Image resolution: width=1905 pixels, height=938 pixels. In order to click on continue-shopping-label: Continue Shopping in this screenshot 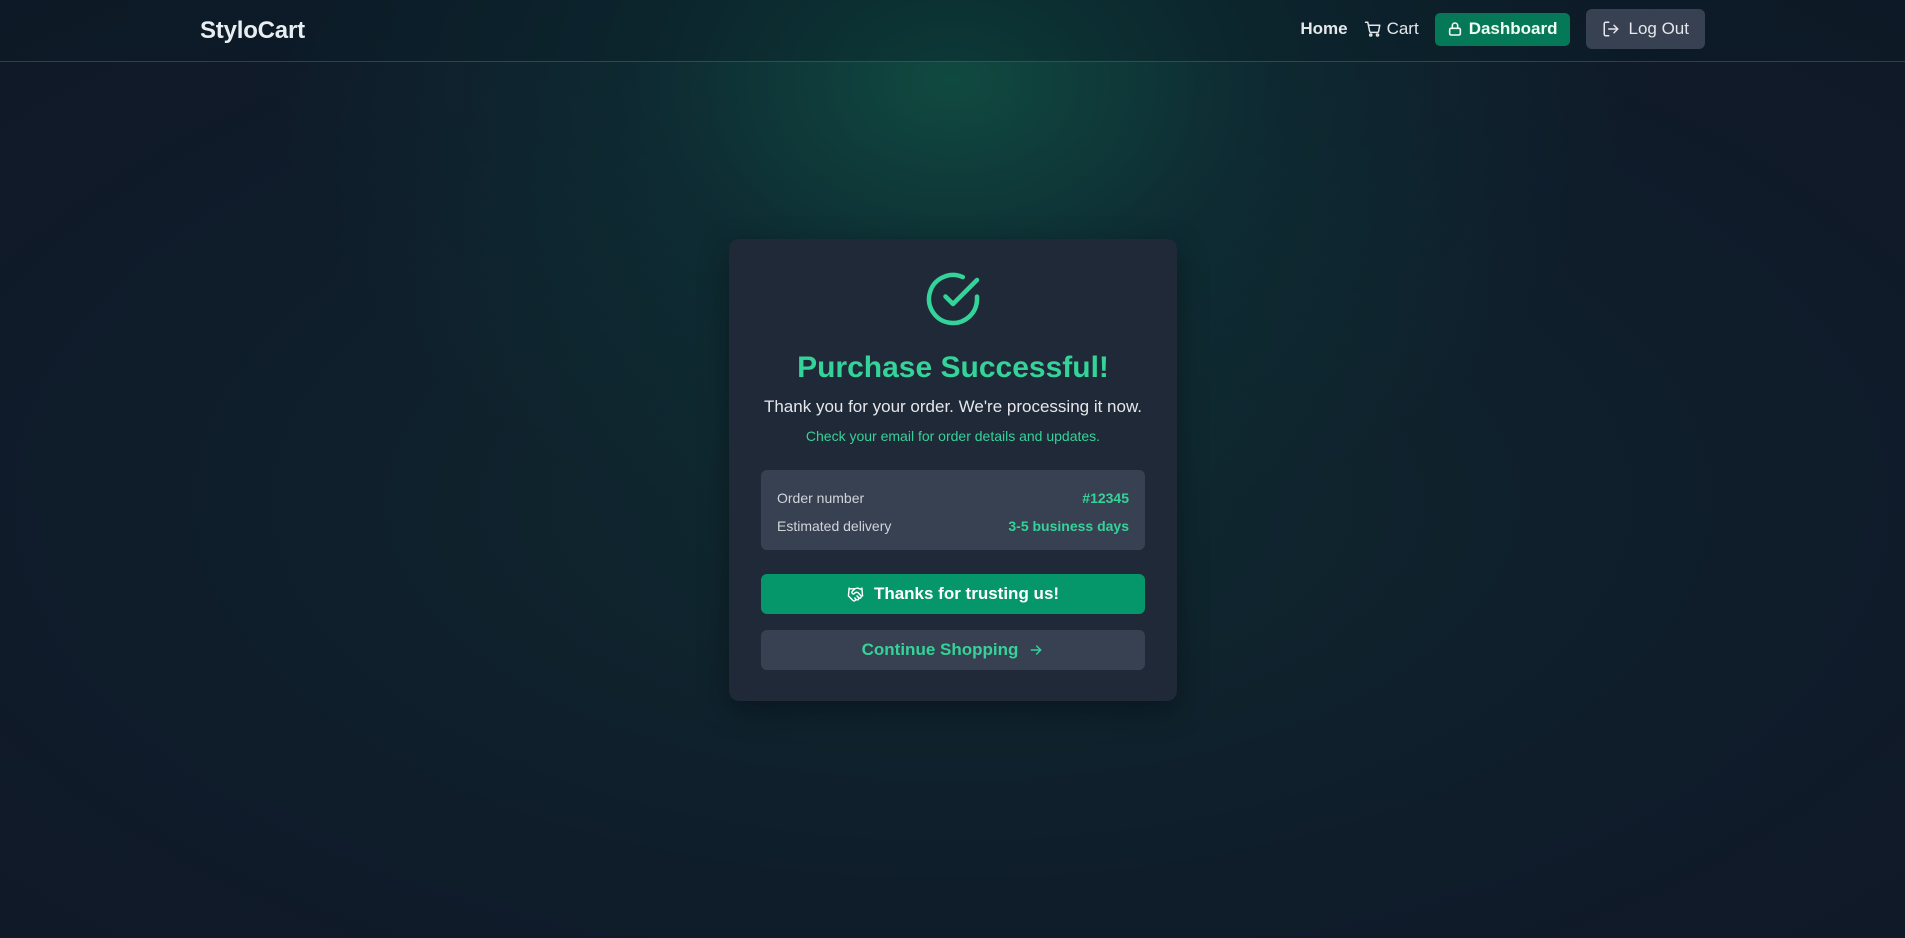, I will do `click(940, 649)`.